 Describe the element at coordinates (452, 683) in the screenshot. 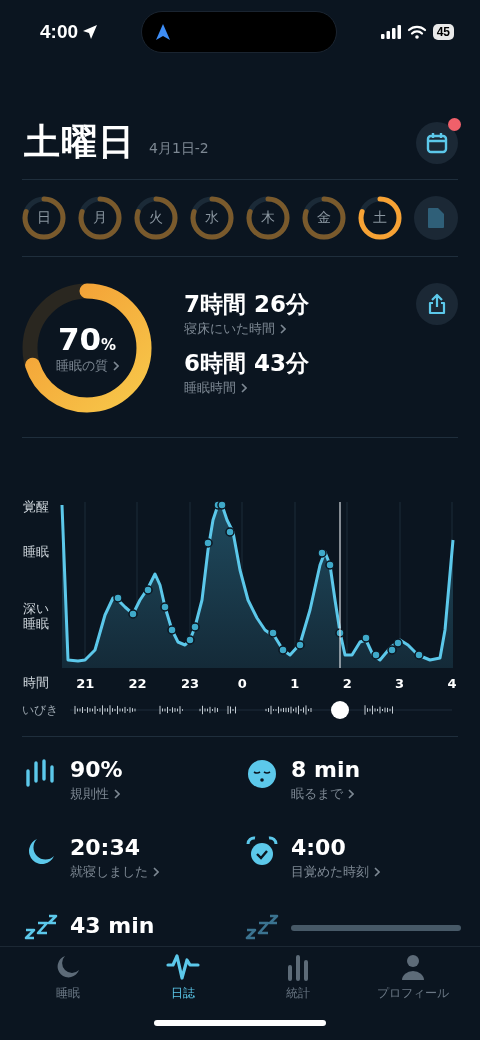

I see `hour-label: 4` at that location.